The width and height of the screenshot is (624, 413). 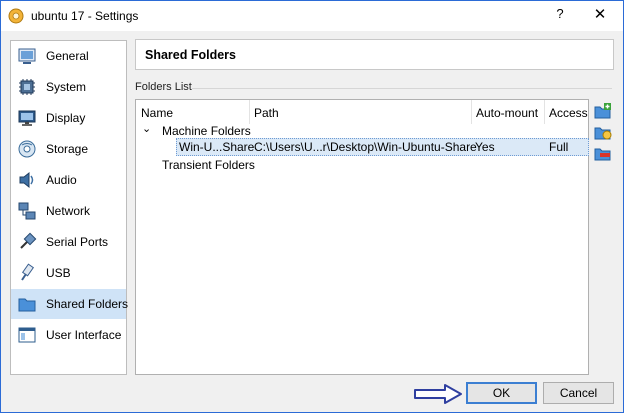 What do you see at coordinates (16, 16) in the screenshot?
I see `virtualbox-app-icon` at bounding box center [16, 16].